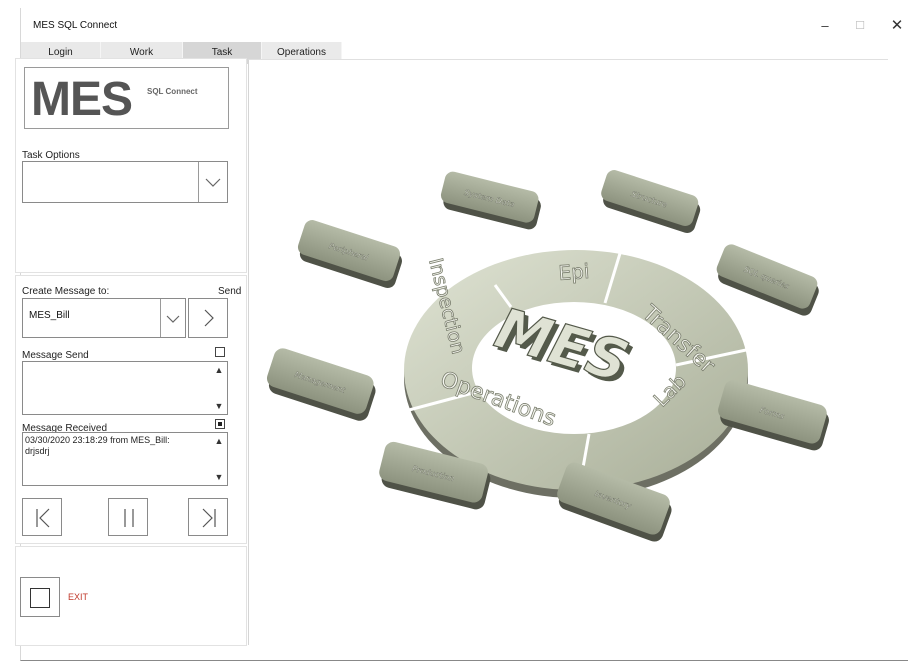 Image resolution: width=908 pixels, height=661 pixels. Describe the element at coordinates (66, 291) in the screenshot. I see `create-message-label: Create Message to:` at that location.